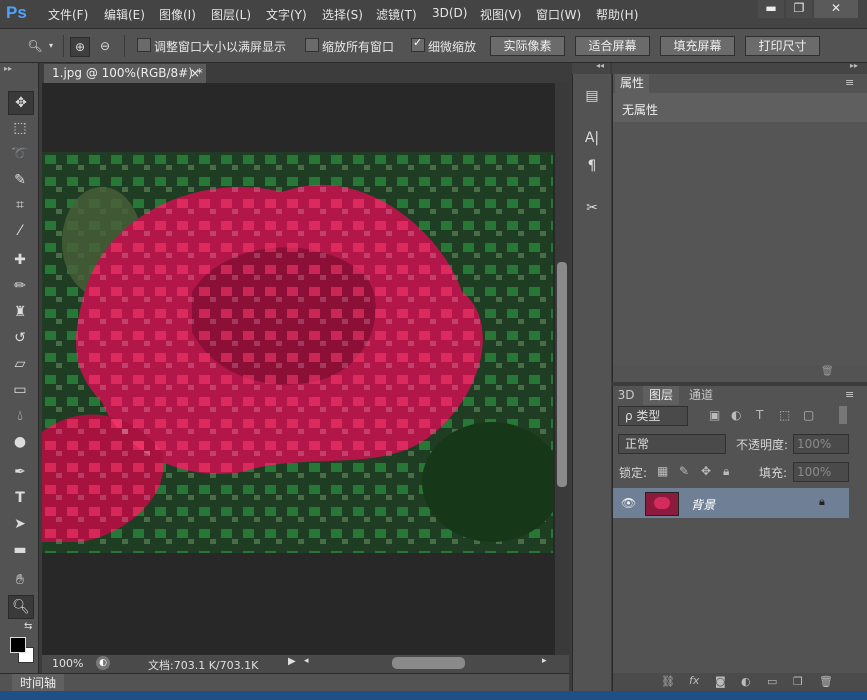 The image size is (867, 700). What do you see at coordinates (592, 166) in the screenshot?
I see `paragraph-panel-icon: ¶` at bounding box center [592, 166].